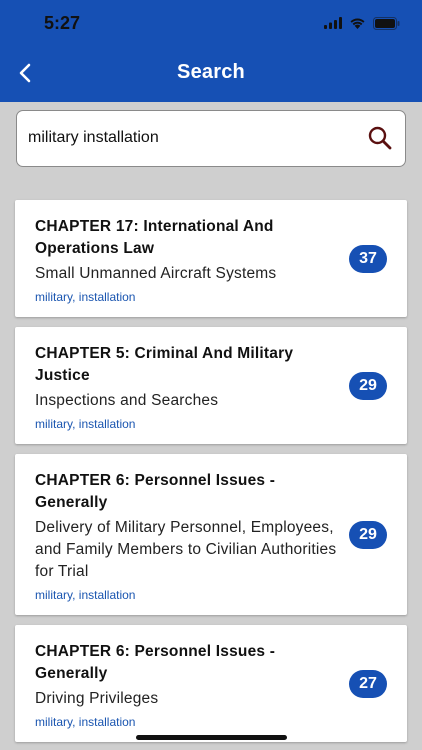 This screenshot has width=422, height=750. I want to click on nav-bar: Search, so click(211, 74).